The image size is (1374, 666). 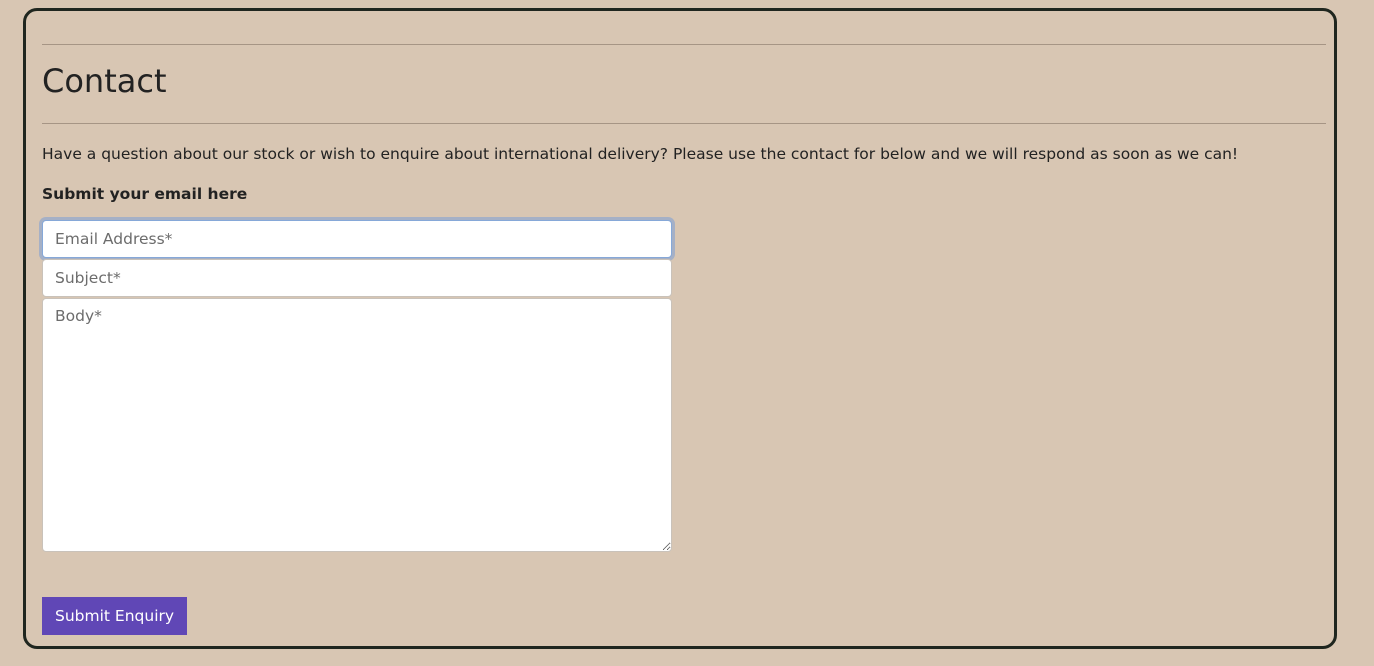 What do you see at coordinates (357, 278) in the screenshot?
I see `subject-field` at bounding box center [357, 278].